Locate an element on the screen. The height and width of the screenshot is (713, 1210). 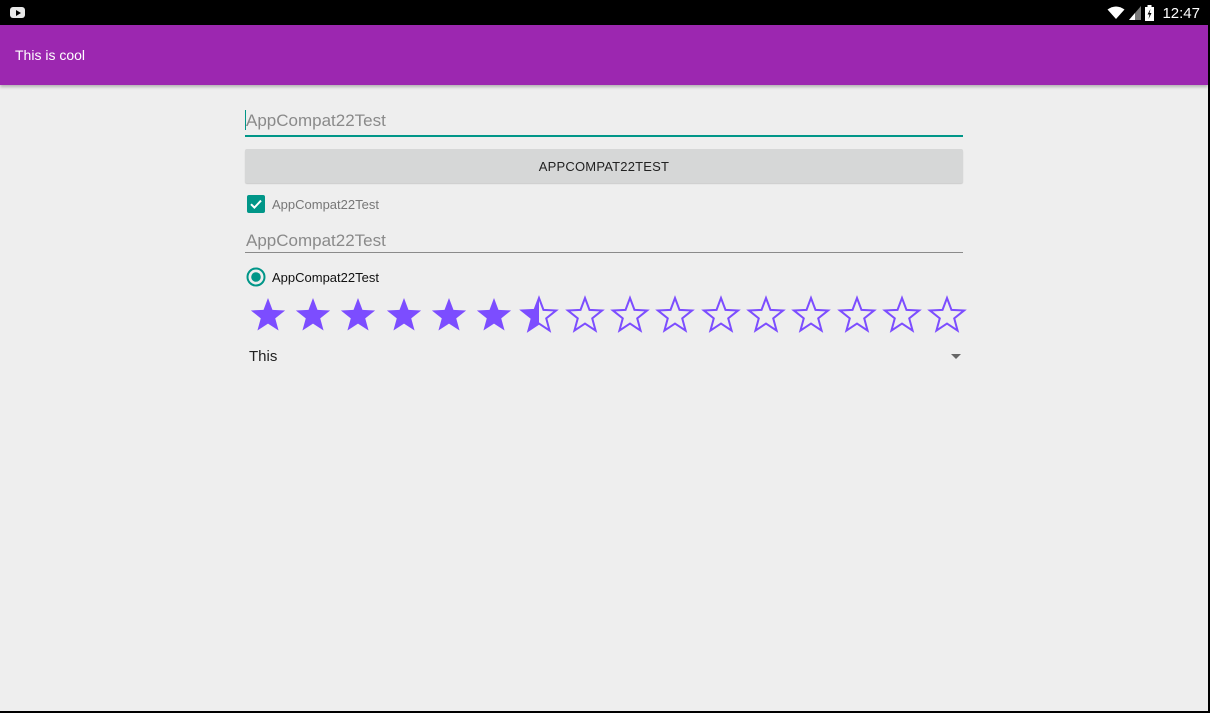
toolbar: This is cool is located at coordinates (604, 55).